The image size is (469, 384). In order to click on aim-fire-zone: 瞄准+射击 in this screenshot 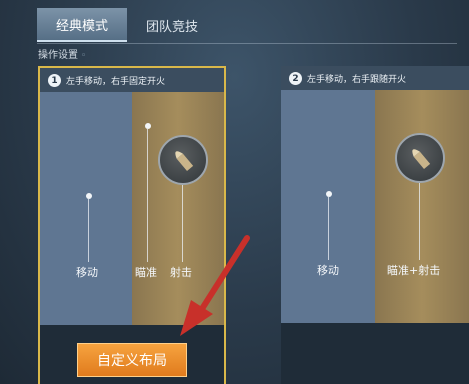, I will do `click(422, 206)`.